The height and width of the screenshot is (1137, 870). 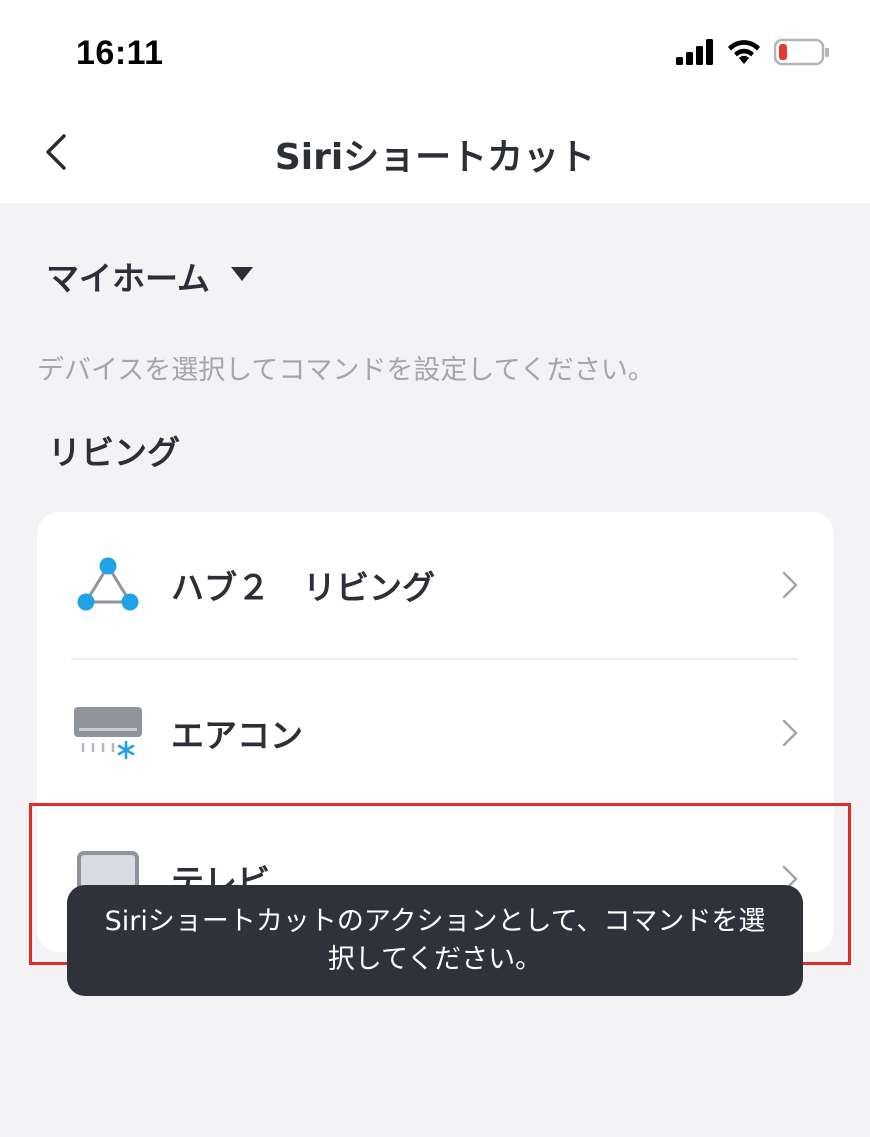 What do you see at coordinates (114, 452) in the screenshot?
I see `room-title: リビング` at bounding box center [114, 452].